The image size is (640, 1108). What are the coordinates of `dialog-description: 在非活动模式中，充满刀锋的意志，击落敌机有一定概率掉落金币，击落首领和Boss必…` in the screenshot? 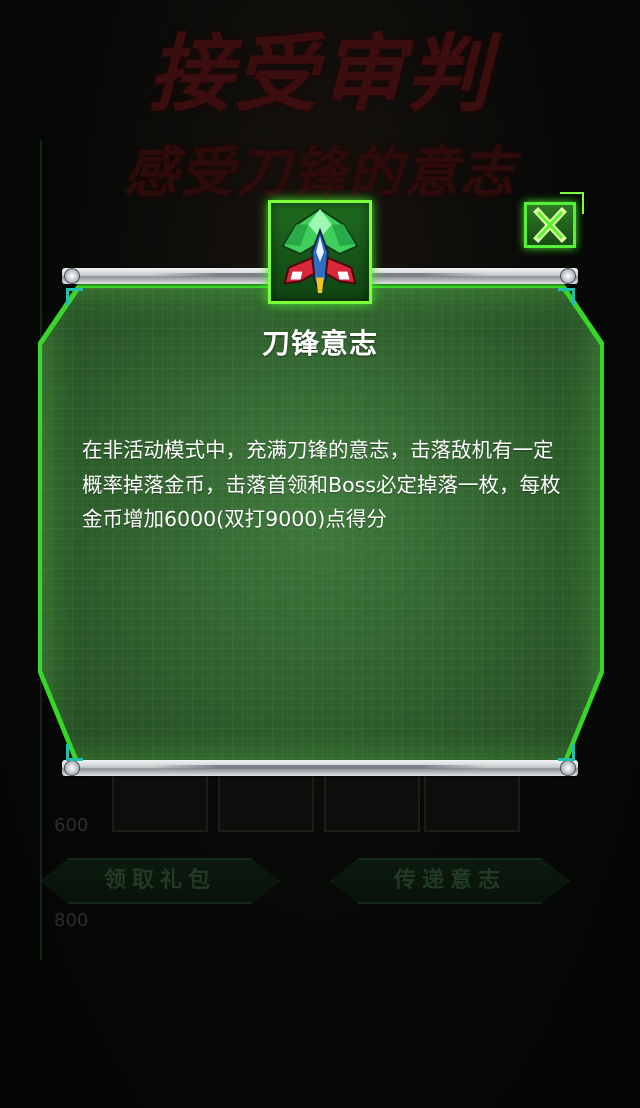 It's located at (321, 484).